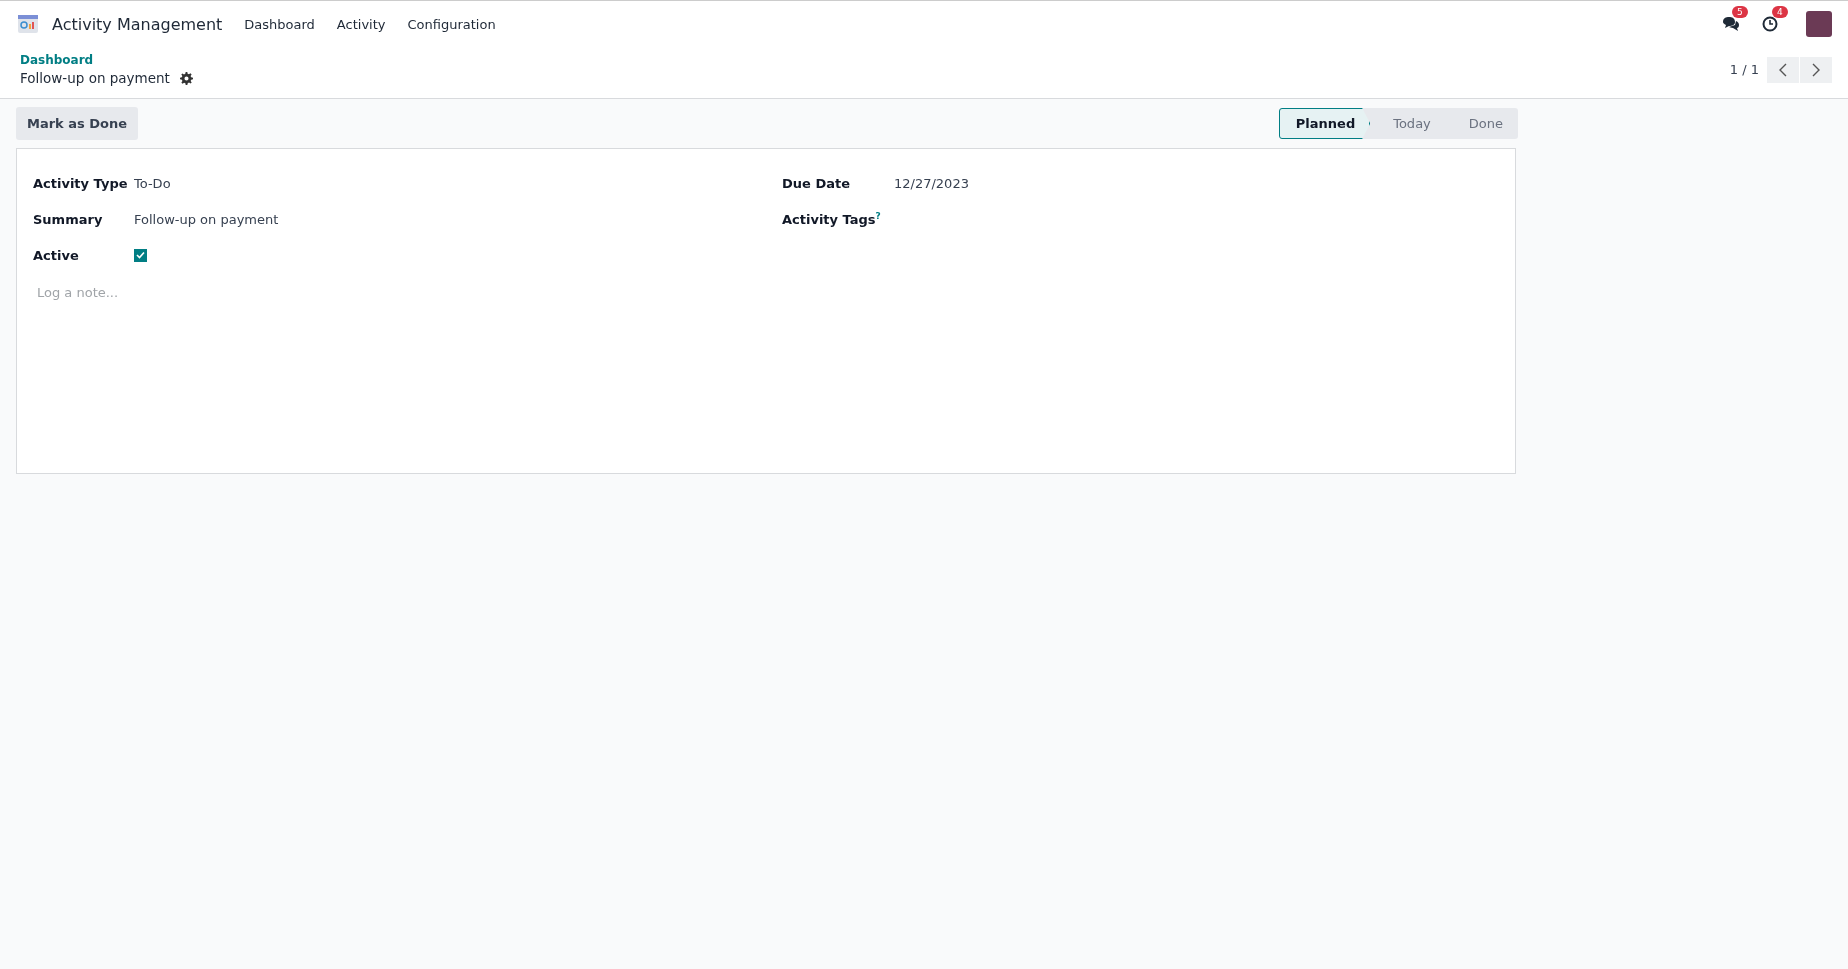  What do you see at coordinates (186, 78) in the screenshot?
I see `gear-icon` at bounding box center [186, 78].